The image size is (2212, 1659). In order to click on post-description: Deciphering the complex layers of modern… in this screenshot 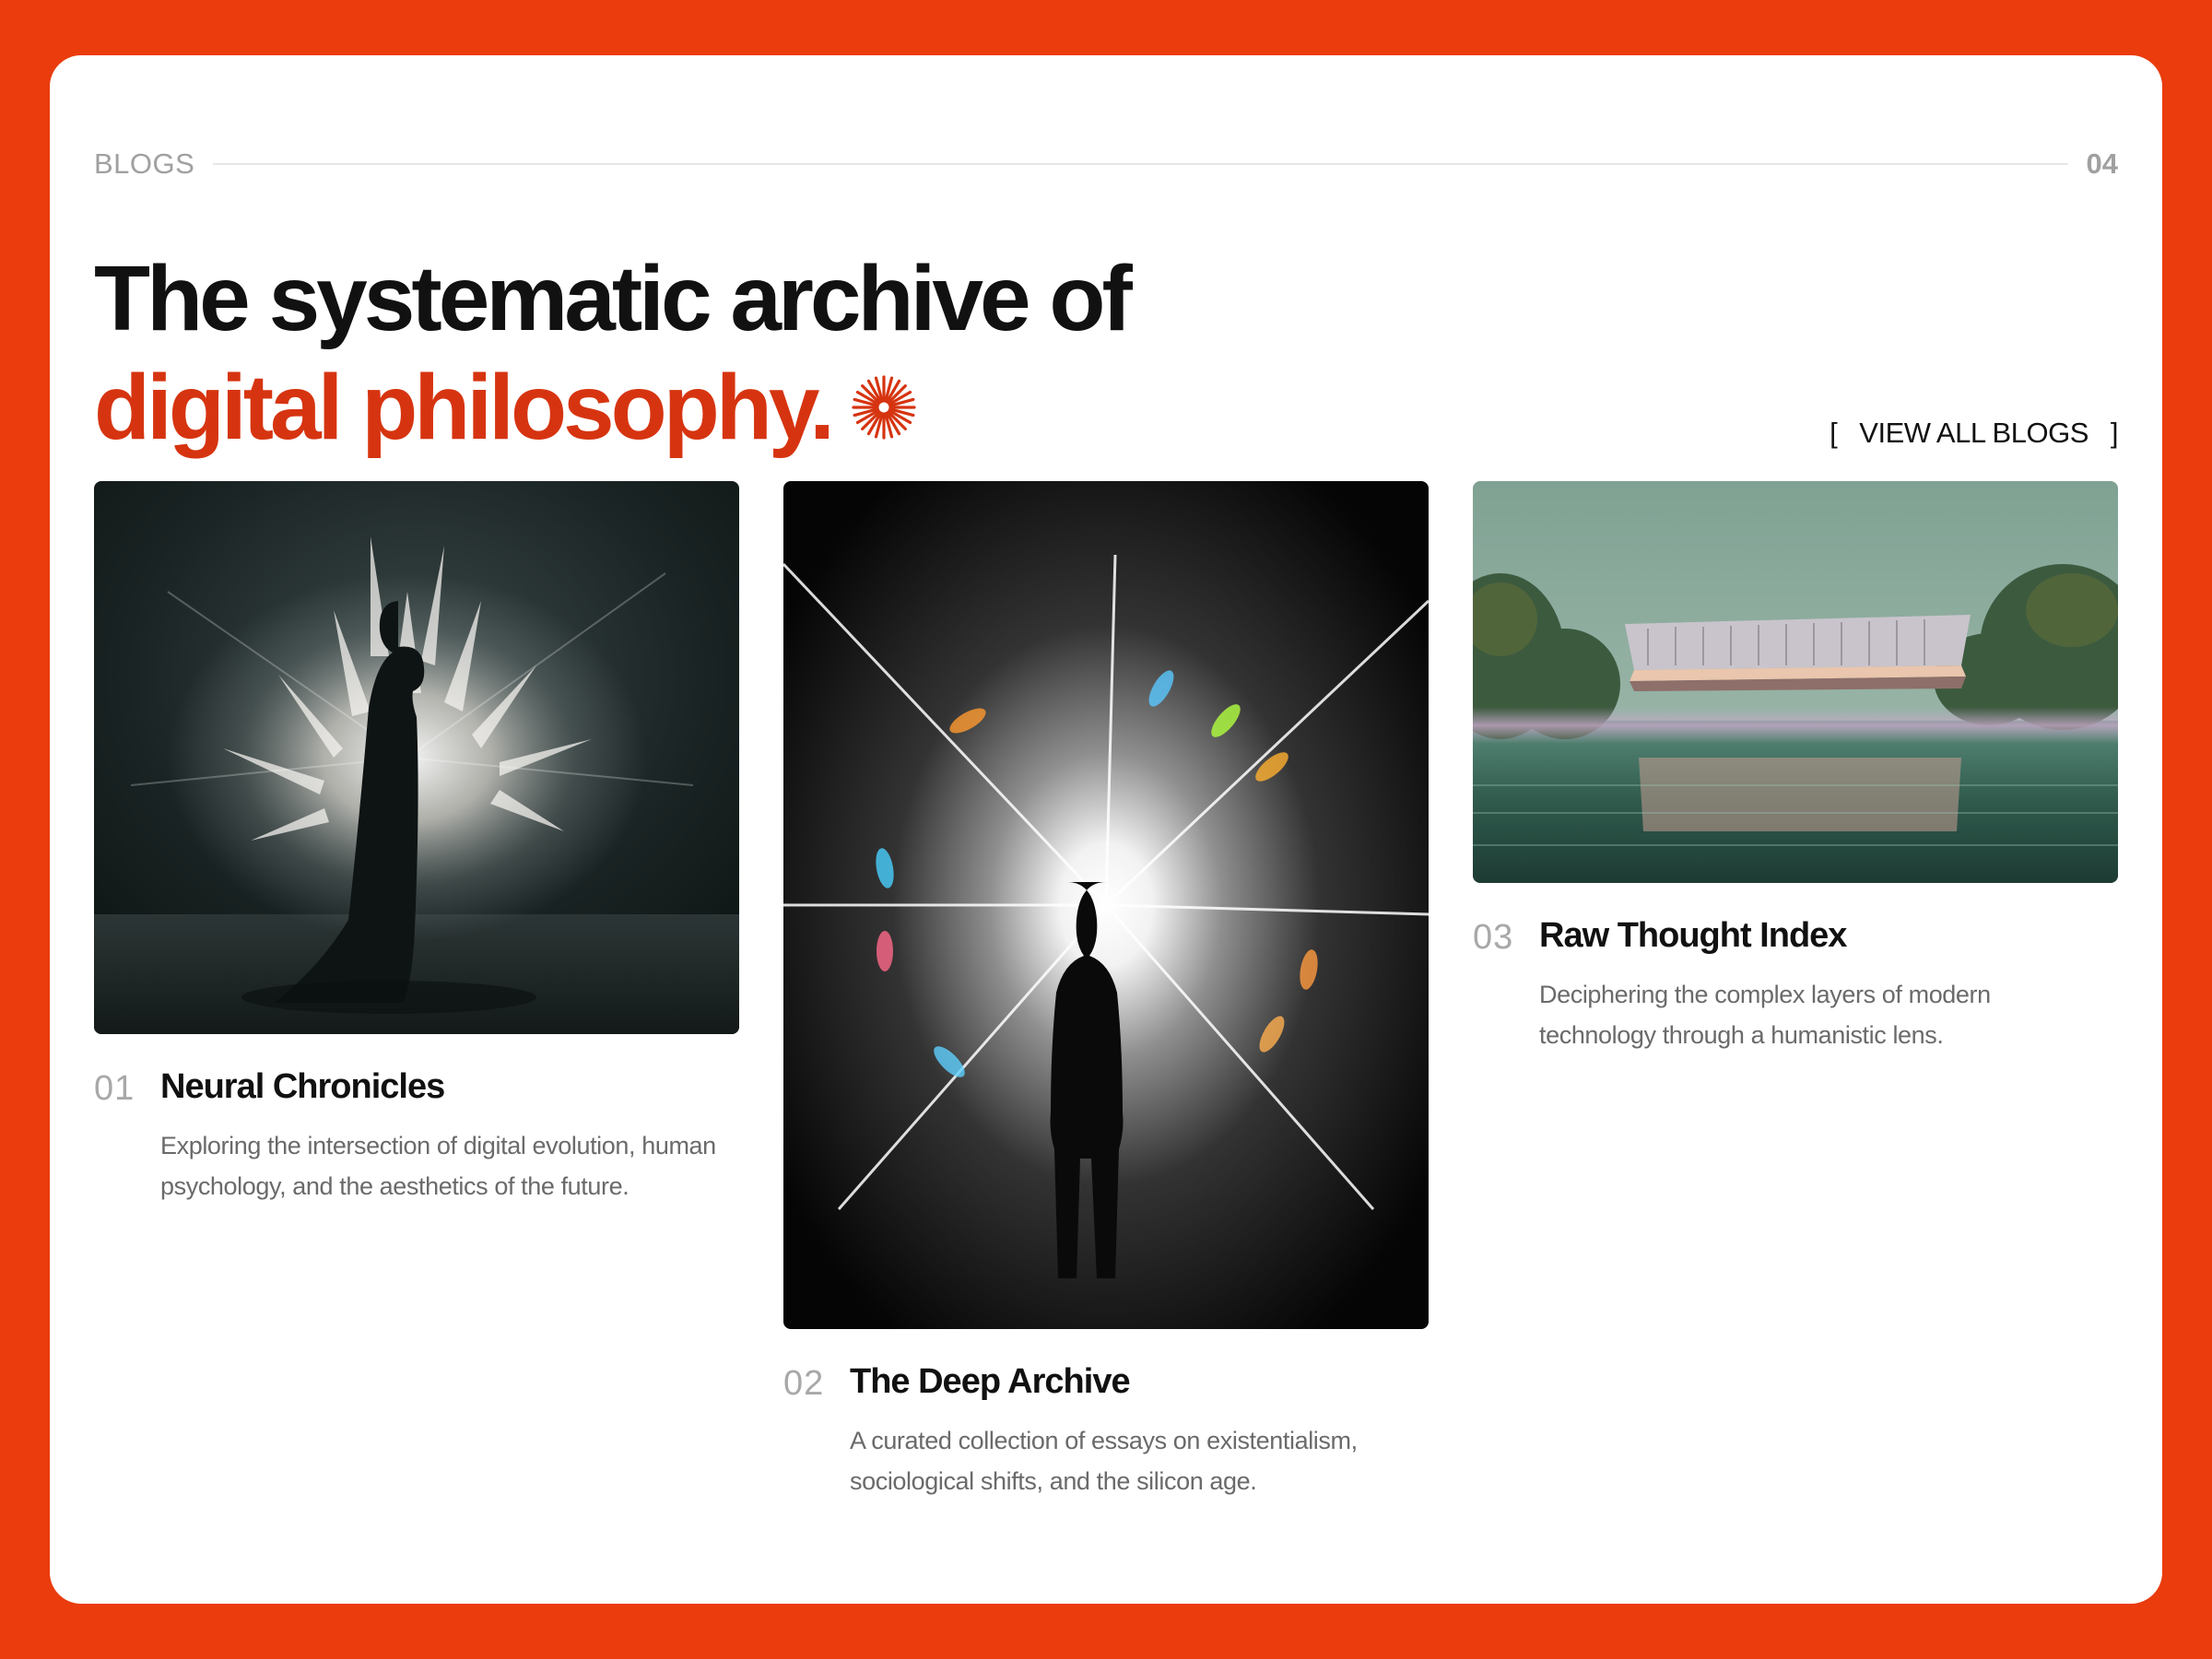, I will do `click(1765, 1015)`.